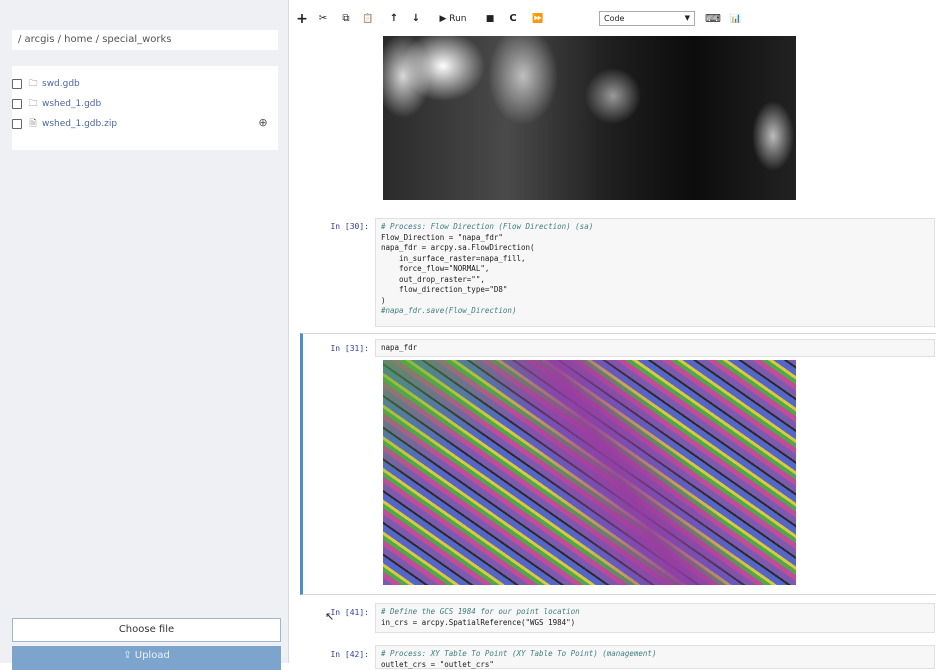 Image resolution: width=937 pixels, height=670 pixels. Describe the element at coordinates (79, 124) in the screenshot. I see `file-name: wshed_1.gdb.zip` at that location.